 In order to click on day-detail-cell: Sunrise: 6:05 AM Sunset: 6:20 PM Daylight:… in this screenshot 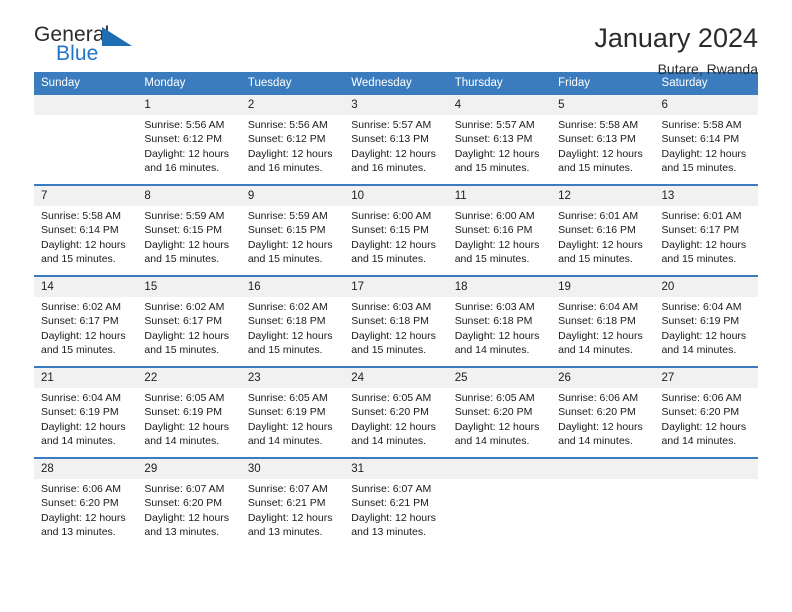, I will do `click(499, 422)`.